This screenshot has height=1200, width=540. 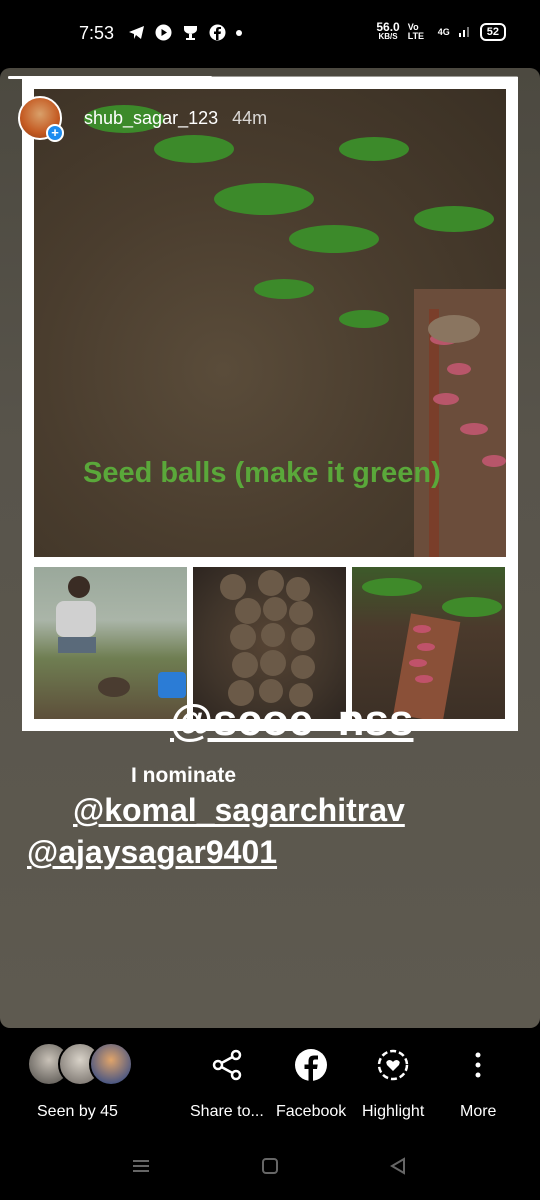 I want to click on share-icon, so click(x=227, y=1067).